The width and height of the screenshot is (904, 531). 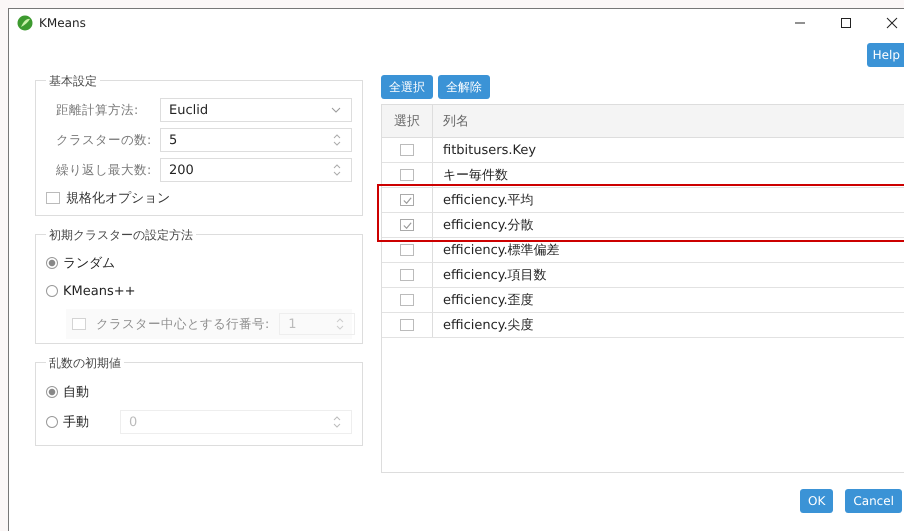 I want to click on dialog-button: Cancel, so click(x=873, y=501).